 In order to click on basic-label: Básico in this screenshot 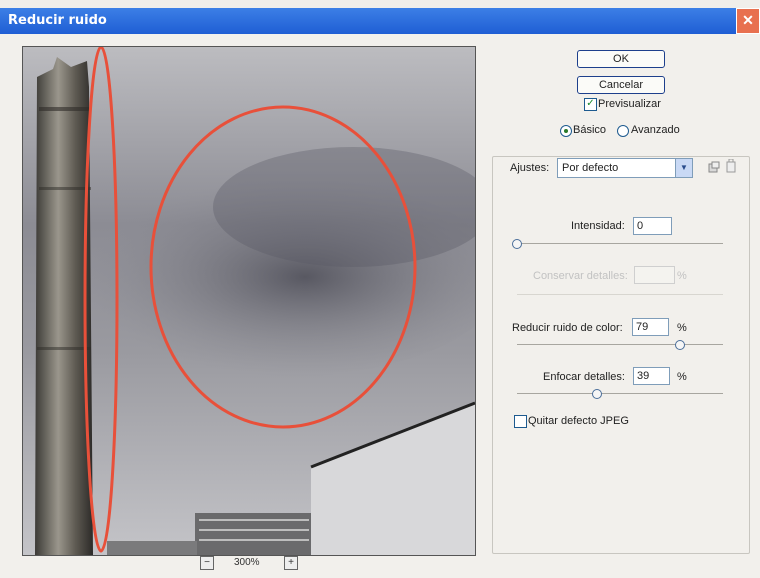, I will do `click(590, 130)`.